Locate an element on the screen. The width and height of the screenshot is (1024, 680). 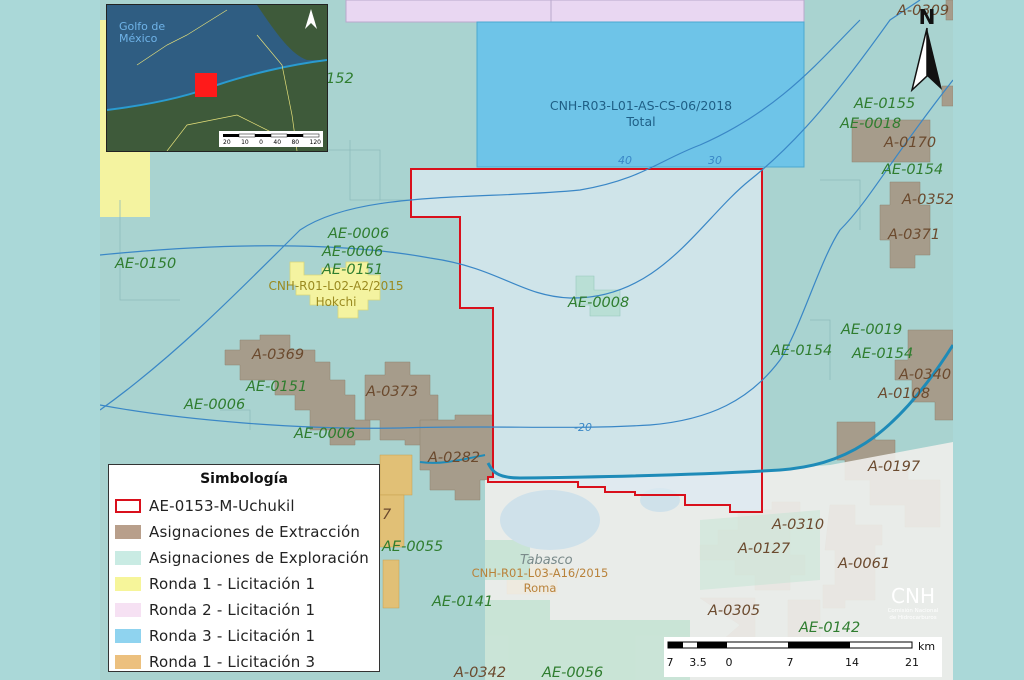
a-0340-label: A-0340 is located at coordinates (925, 375).